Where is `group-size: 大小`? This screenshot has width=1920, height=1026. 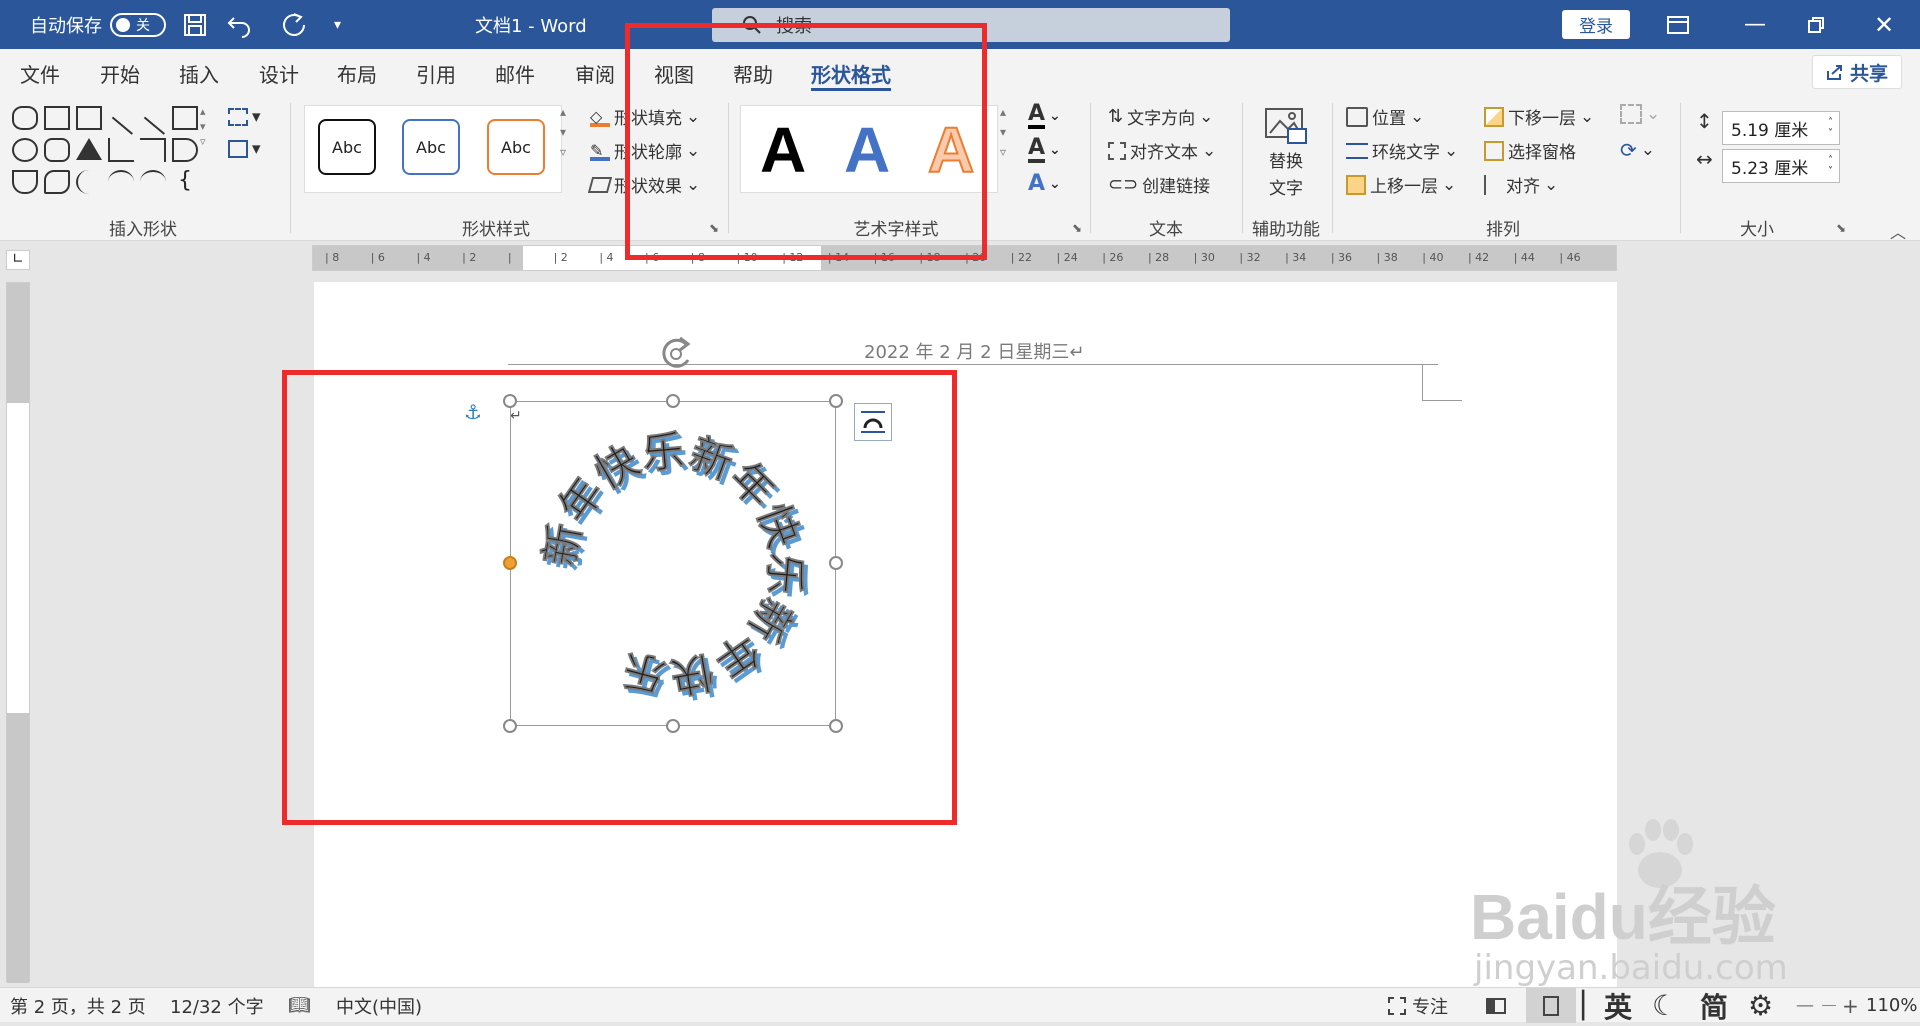
group-size: 大小 is located at coordinates (1757, 230).